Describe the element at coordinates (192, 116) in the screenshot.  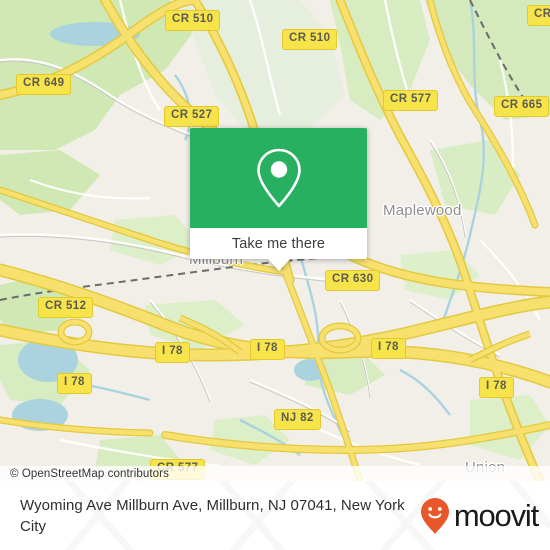
I see `road-shield: CR 527` at that location.